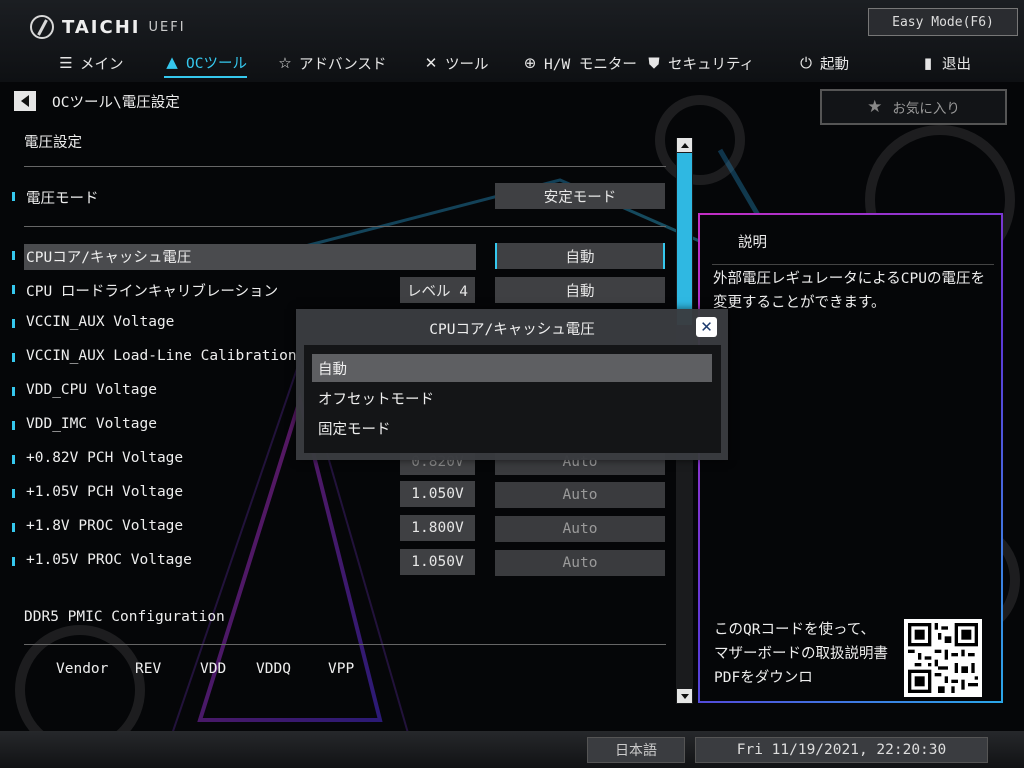 The image size is (1024, 768). Describe the element at coordinates (216, 63) in the screenshot. I see `tab-oc-tweaker-label: OCツール` at that location.